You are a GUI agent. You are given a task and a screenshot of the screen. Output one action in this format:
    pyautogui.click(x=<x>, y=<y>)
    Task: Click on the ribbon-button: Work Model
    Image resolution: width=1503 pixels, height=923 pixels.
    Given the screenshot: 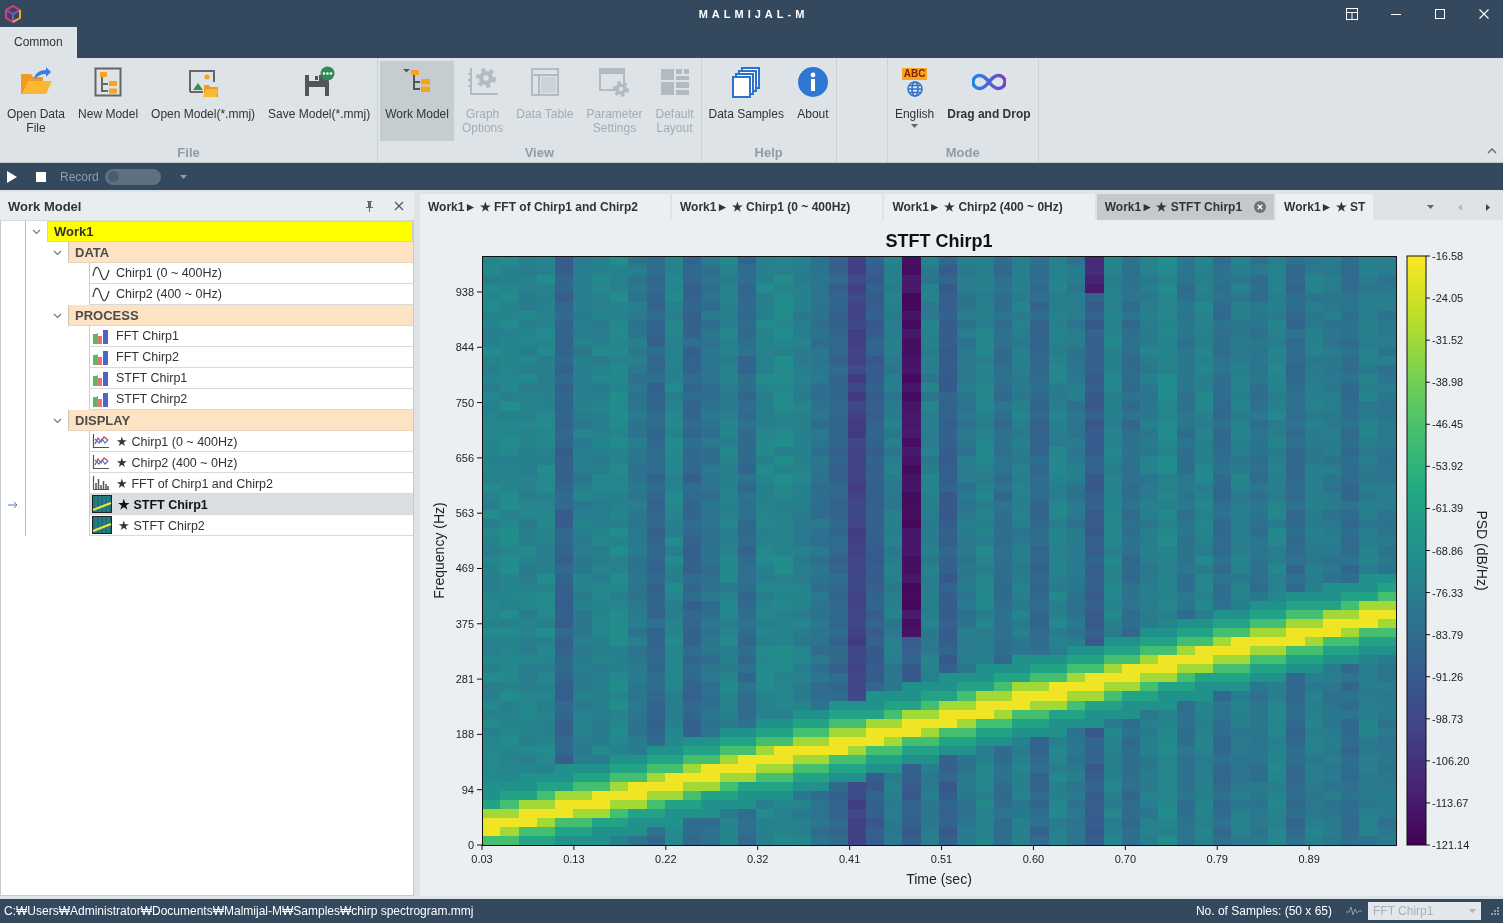 What is the action you would take?
    pyautogui.click(x=417, y=101)
    